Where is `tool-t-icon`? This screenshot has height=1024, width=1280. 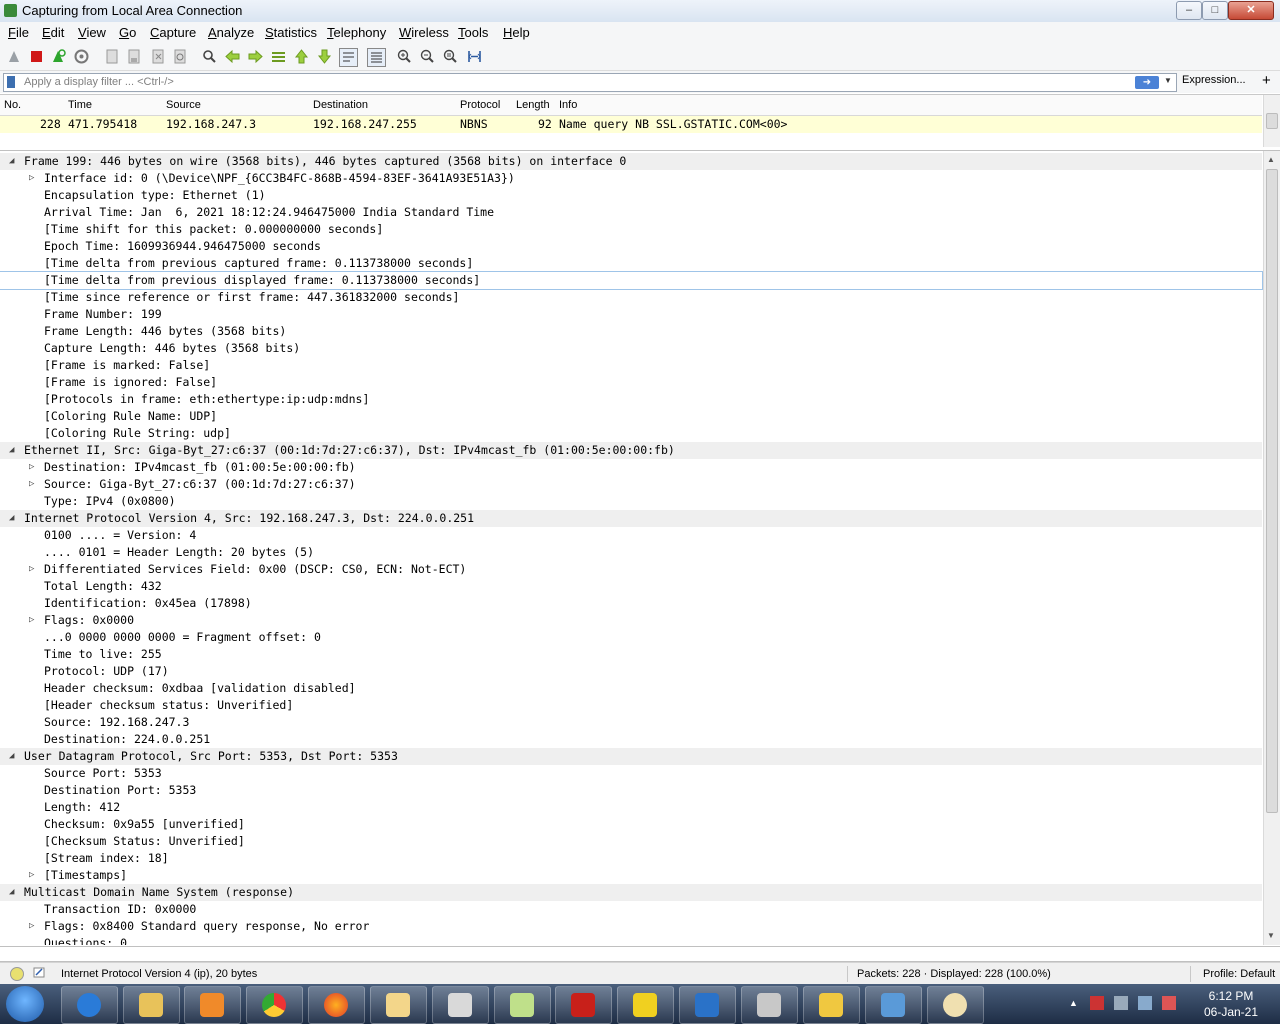
tool-t-icon is located at coordinates (645, 1005).